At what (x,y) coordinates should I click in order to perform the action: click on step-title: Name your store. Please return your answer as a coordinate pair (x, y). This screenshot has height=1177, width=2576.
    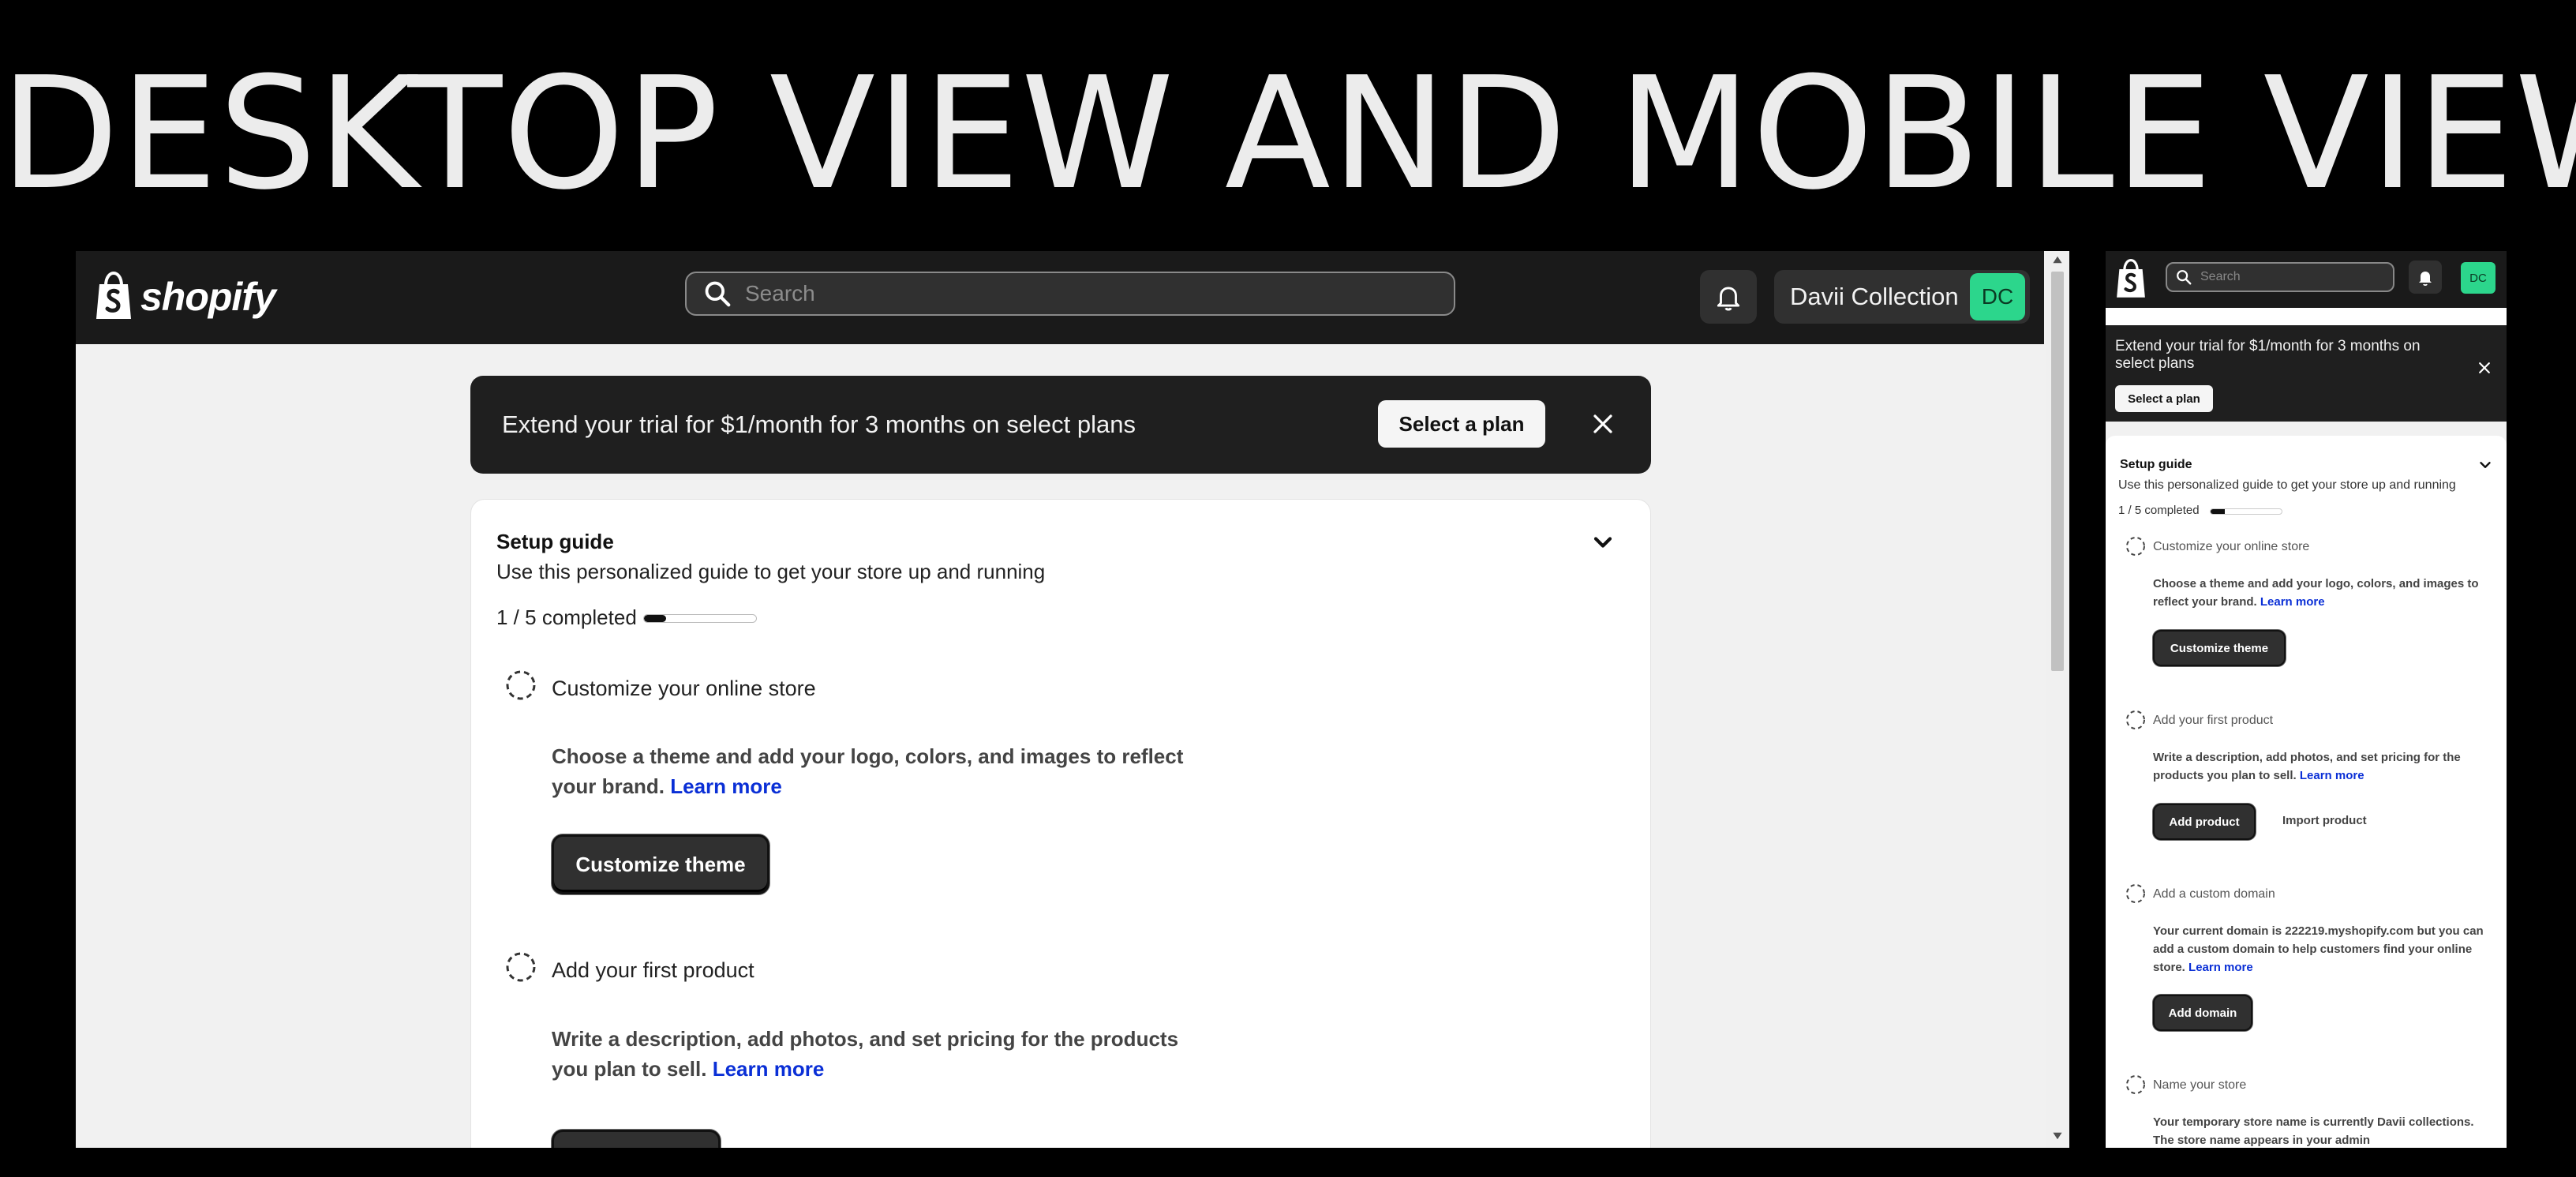
    Looking at the image, I should click on (2199, 1085).